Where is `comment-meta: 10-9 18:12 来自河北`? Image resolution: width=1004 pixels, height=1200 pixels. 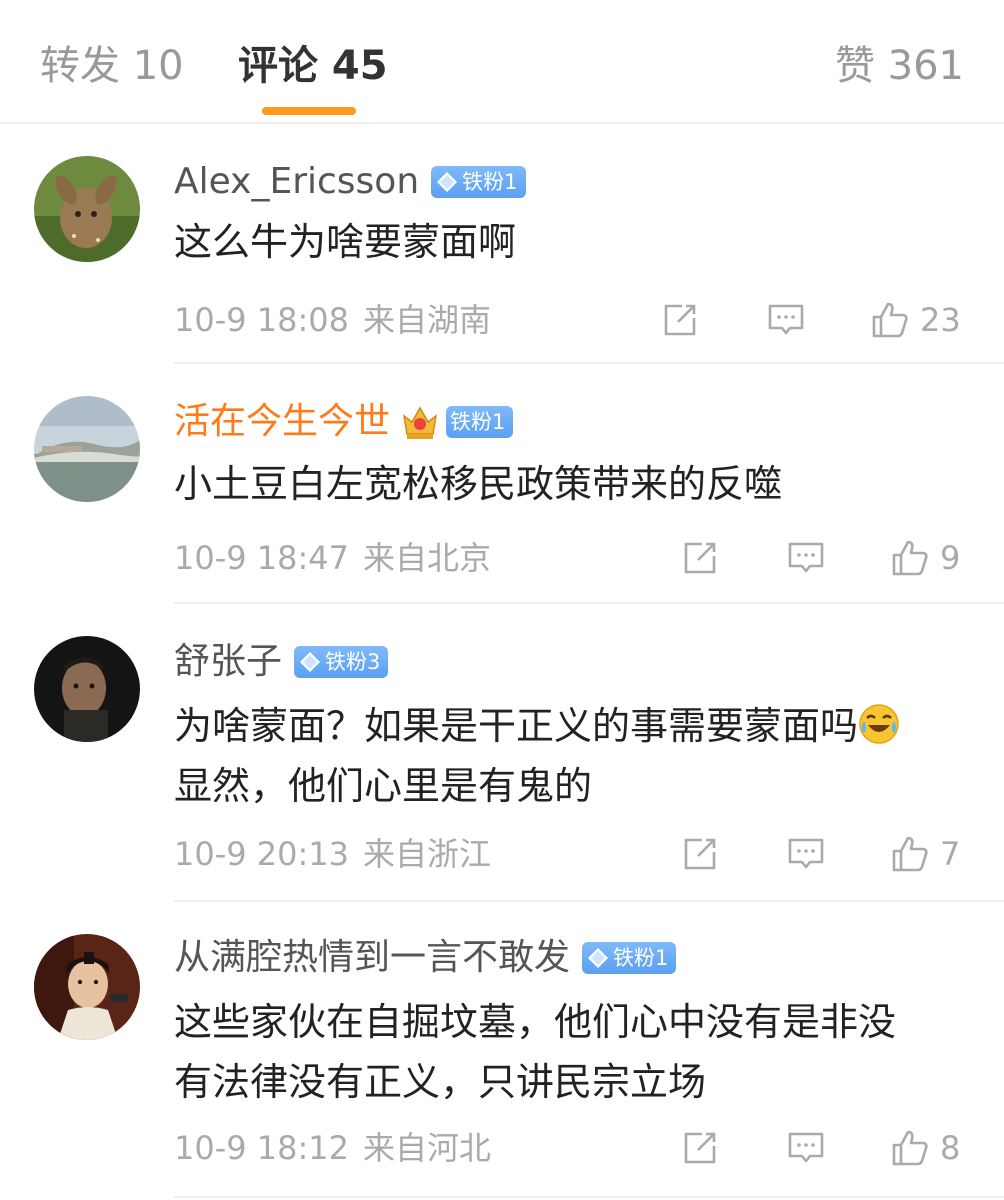
comment-meta: 10-9 18:12 来自河北 is located at coordinates (332, 1148).